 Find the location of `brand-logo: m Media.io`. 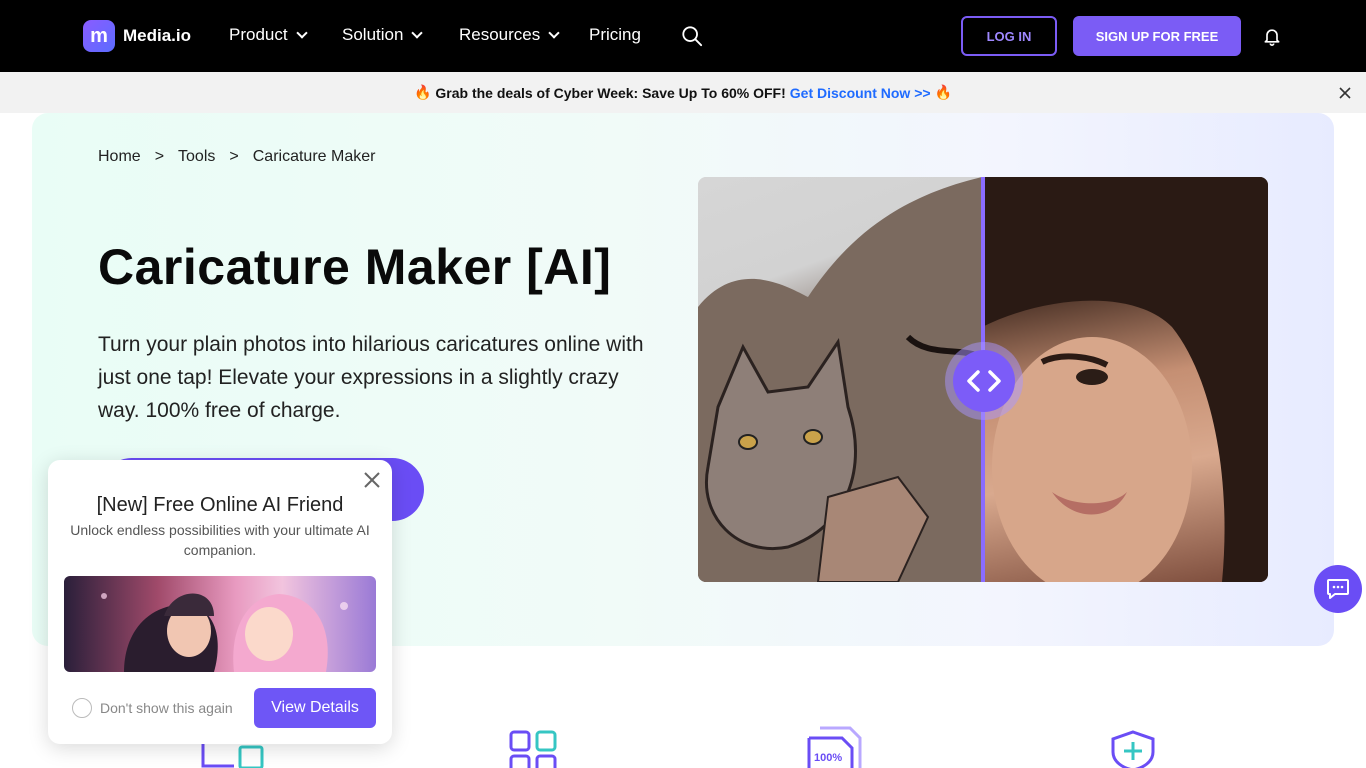

brand-logo: m Media.io is located at coordinates (137, 36).